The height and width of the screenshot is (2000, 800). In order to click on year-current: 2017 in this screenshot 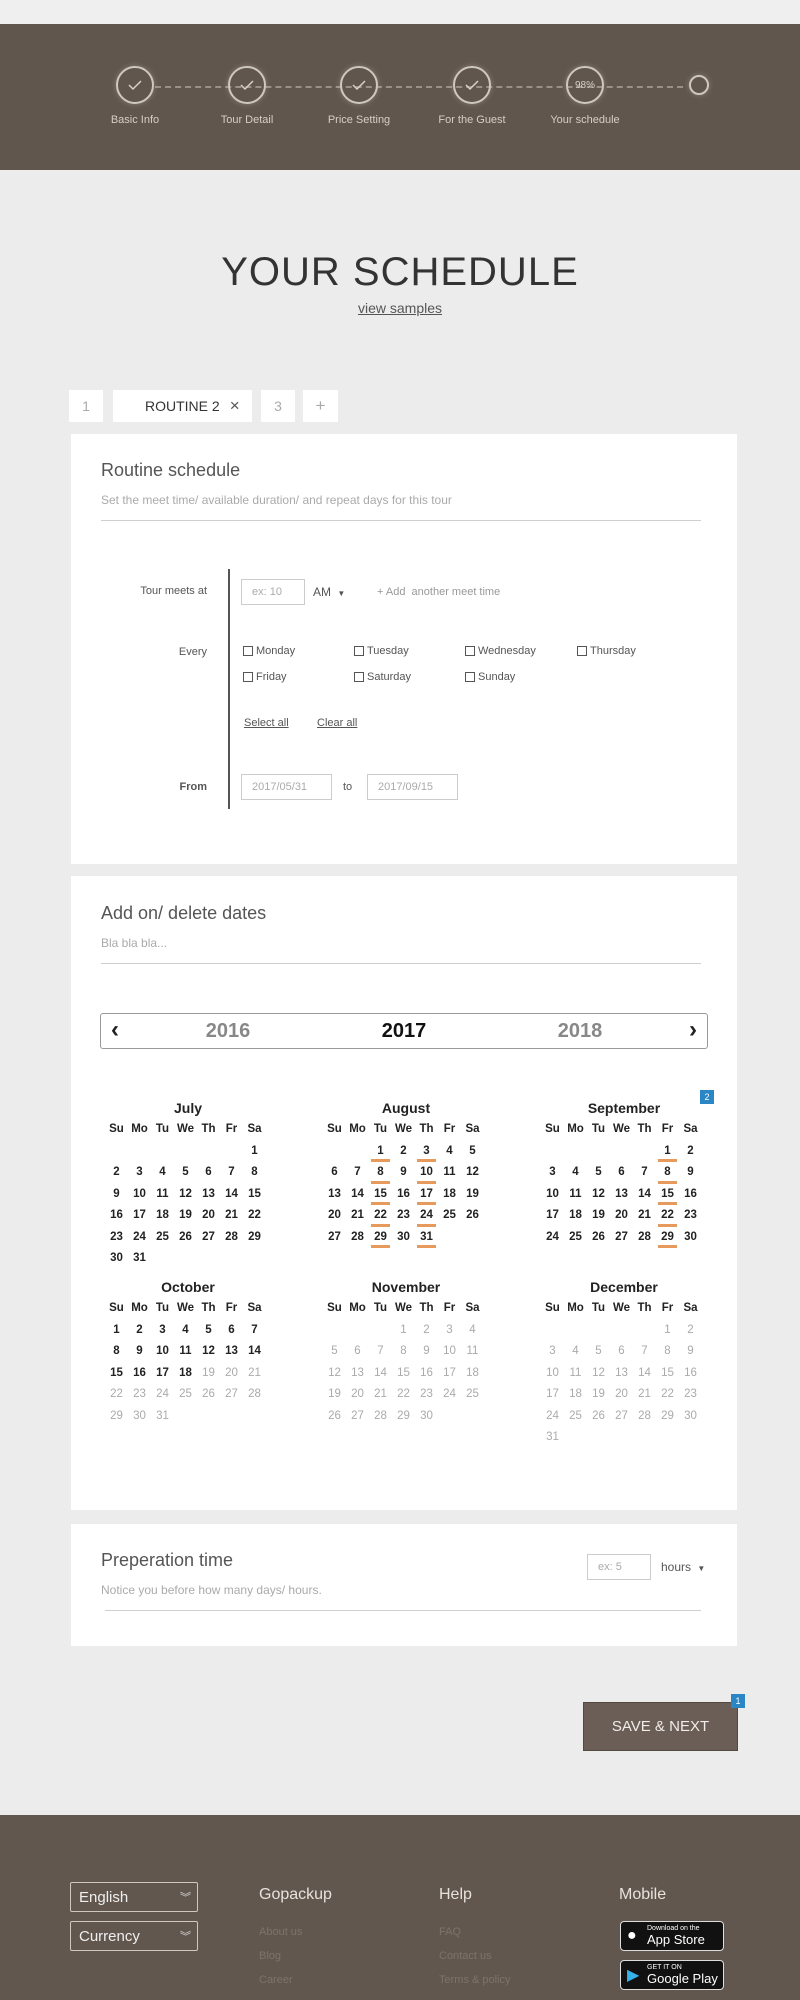, I will do `click(404, 1031)`.